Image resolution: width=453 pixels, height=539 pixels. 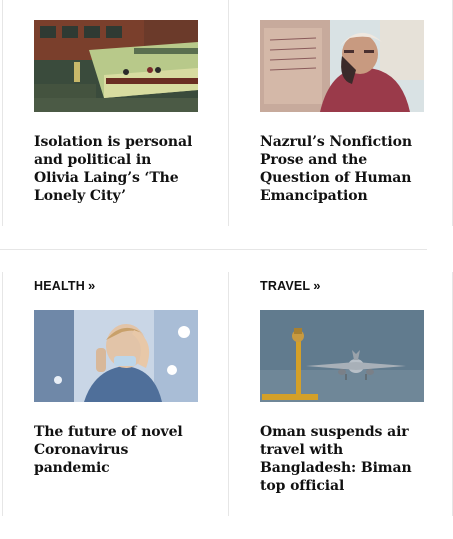 I want to click on article-thumbnail-lonely-city, so click(x=116, y=66).